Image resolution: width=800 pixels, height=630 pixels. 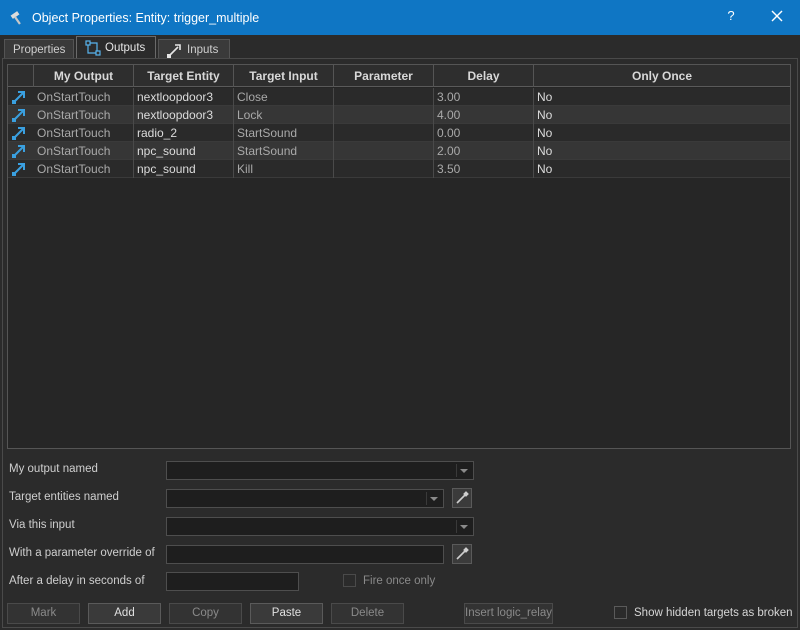 I want to click on table-row: OnStartTouch radio_2 StartSound 0.00 No, so click(x=399, y=133).